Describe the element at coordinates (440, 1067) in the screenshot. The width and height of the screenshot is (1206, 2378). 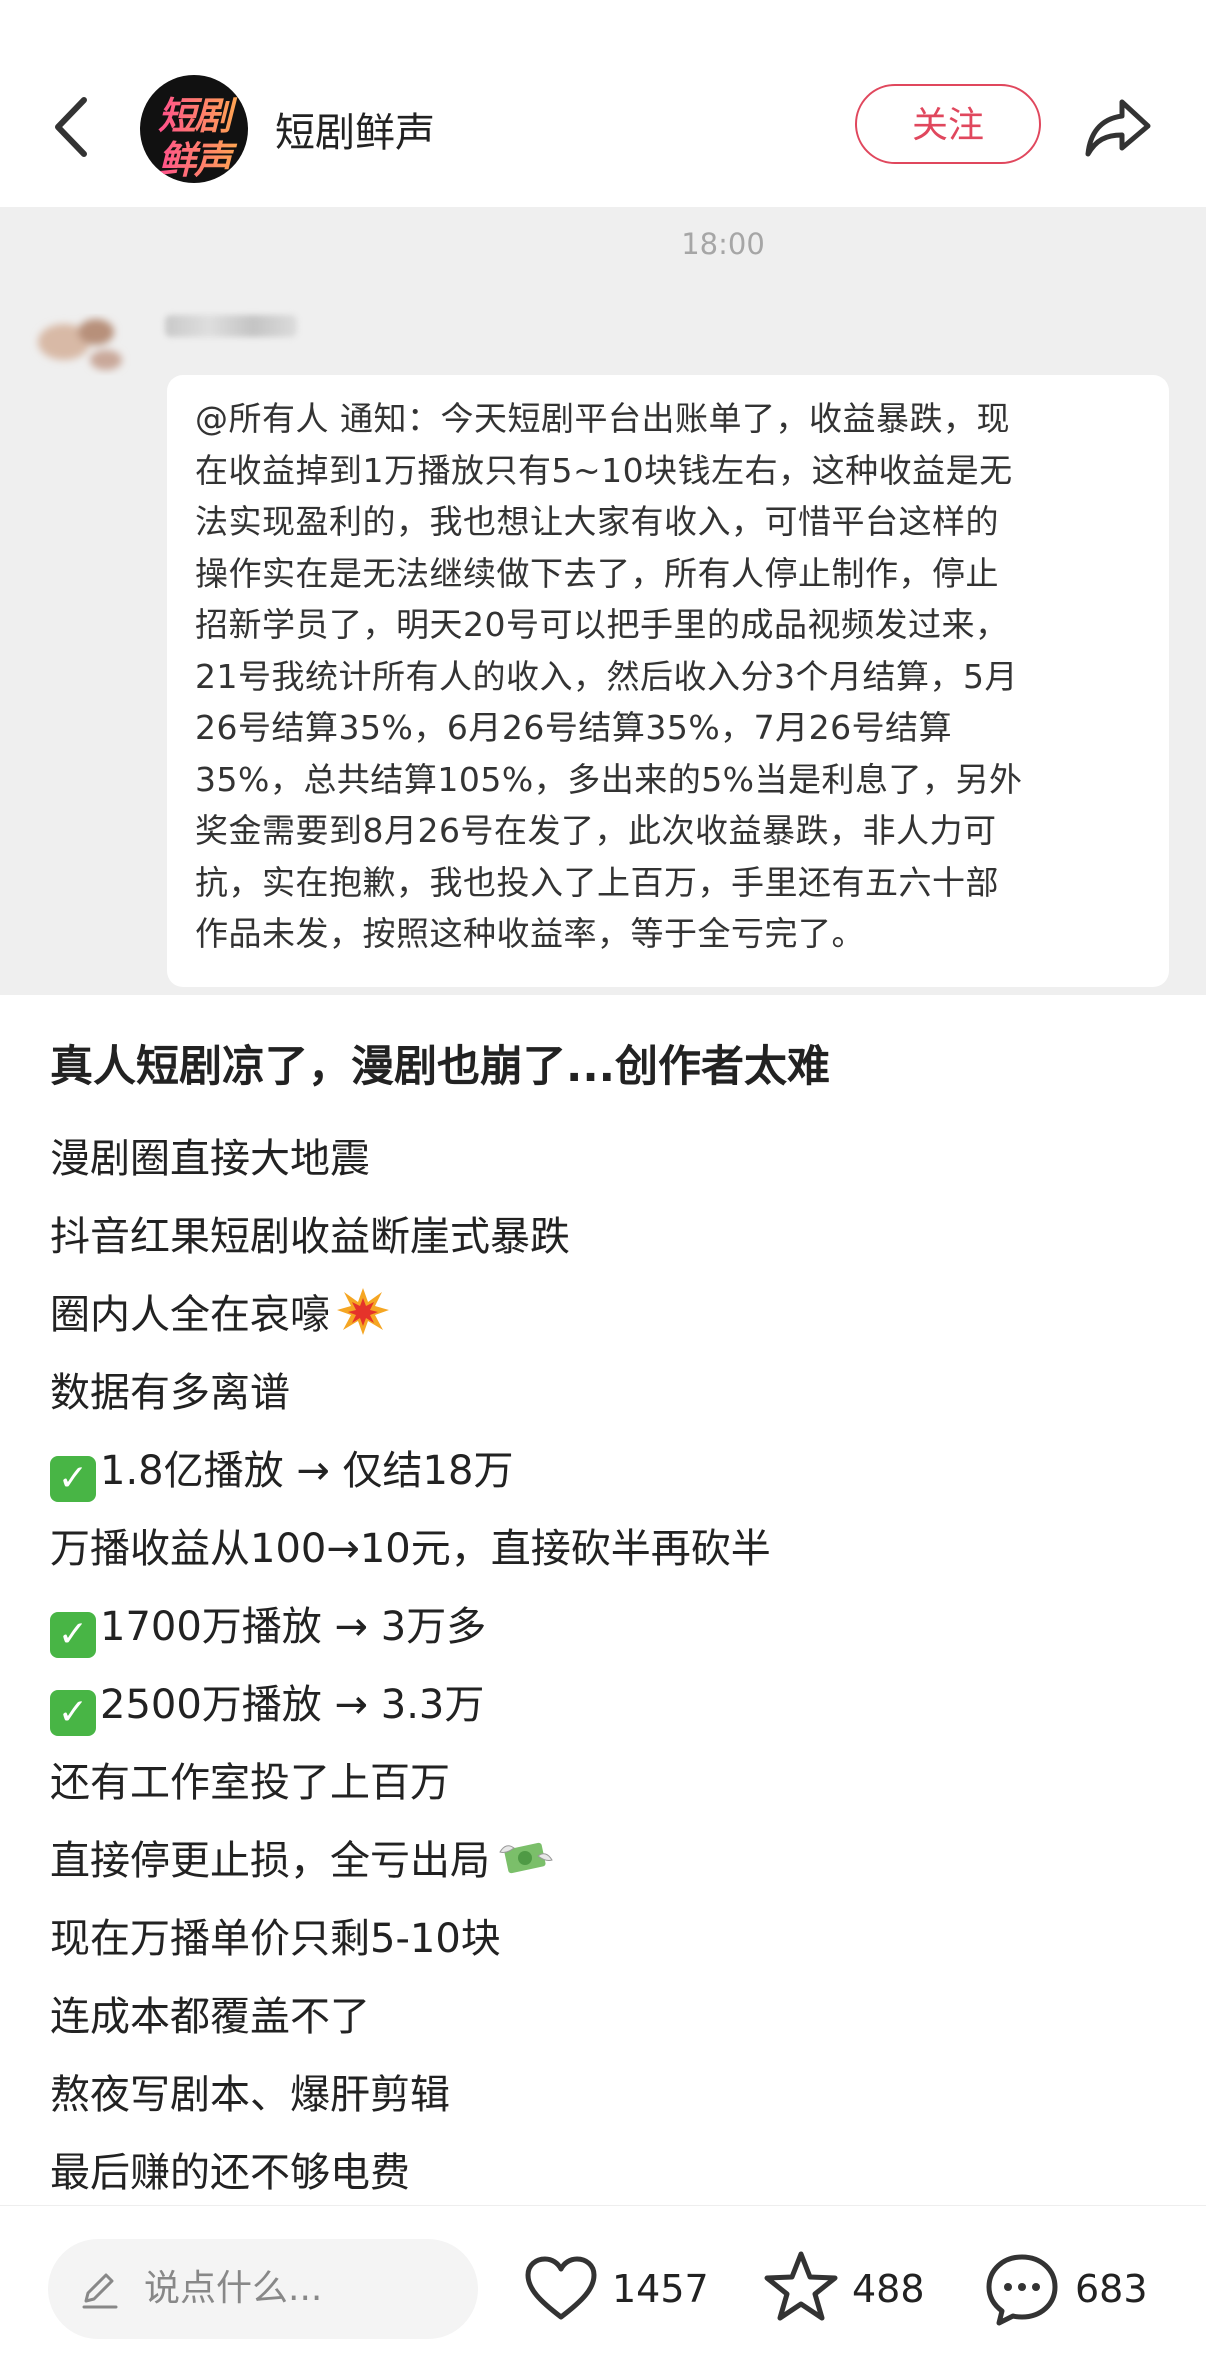
I see `post-title: 真人短剧凉了，漫剧也崩了...创作者太难` at that location.